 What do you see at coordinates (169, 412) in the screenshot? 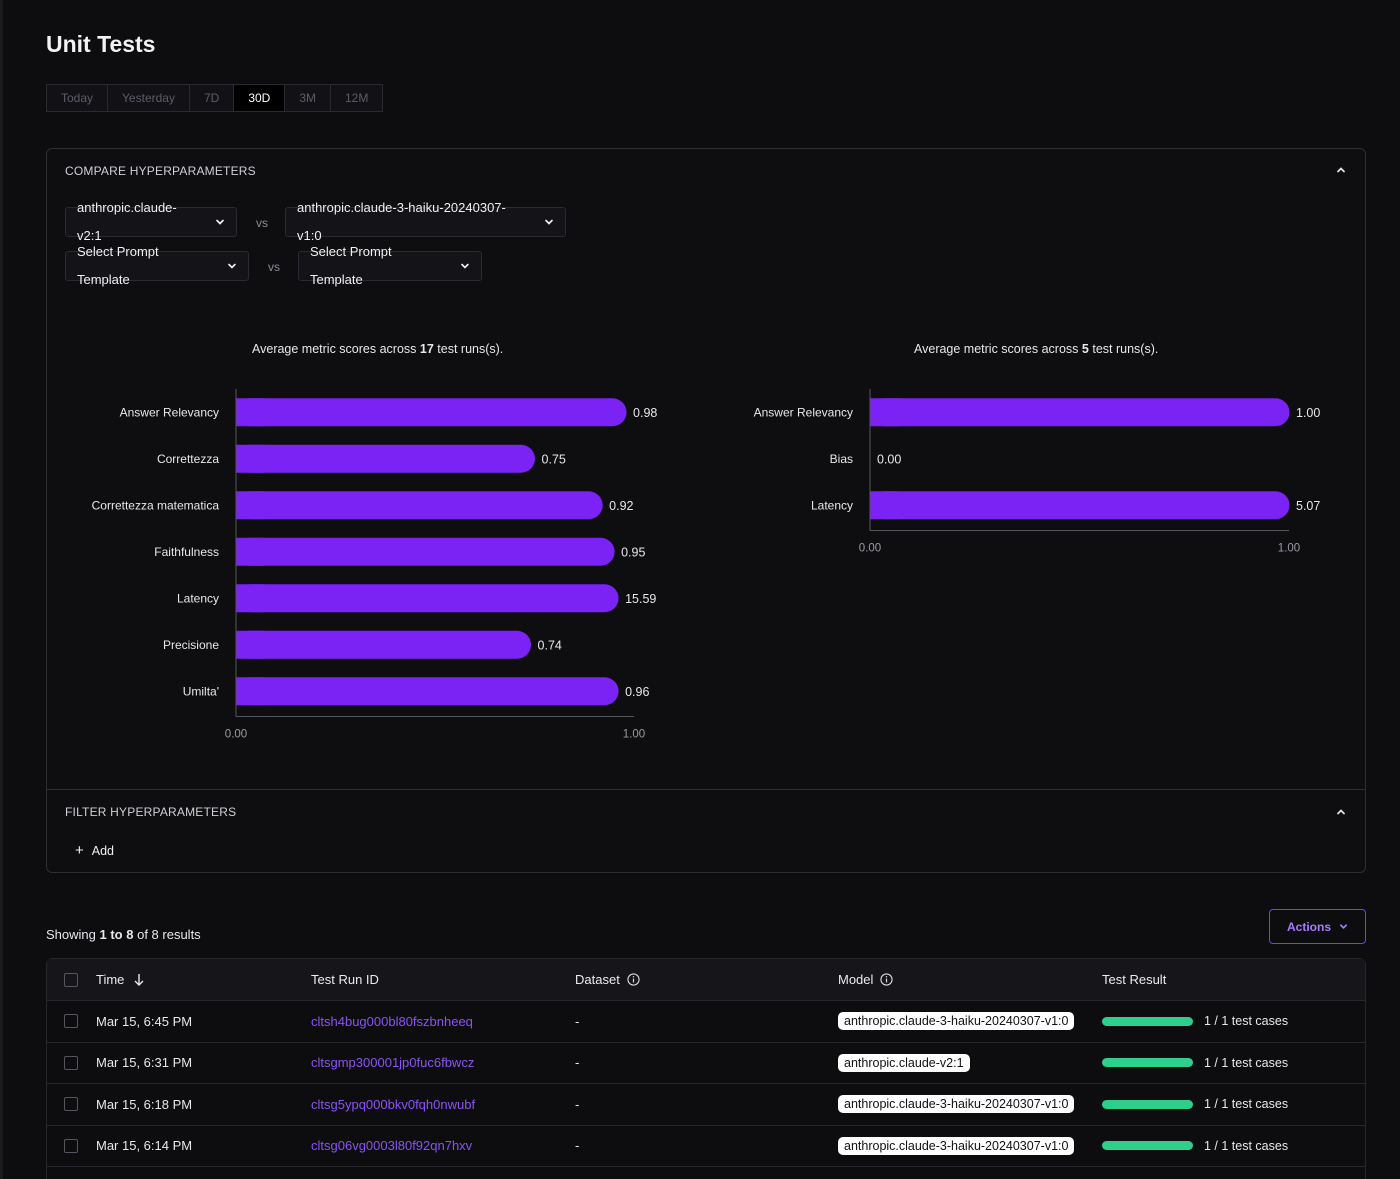
I see `category-label: Answer Relevancy` at bounding box center [169, 412].